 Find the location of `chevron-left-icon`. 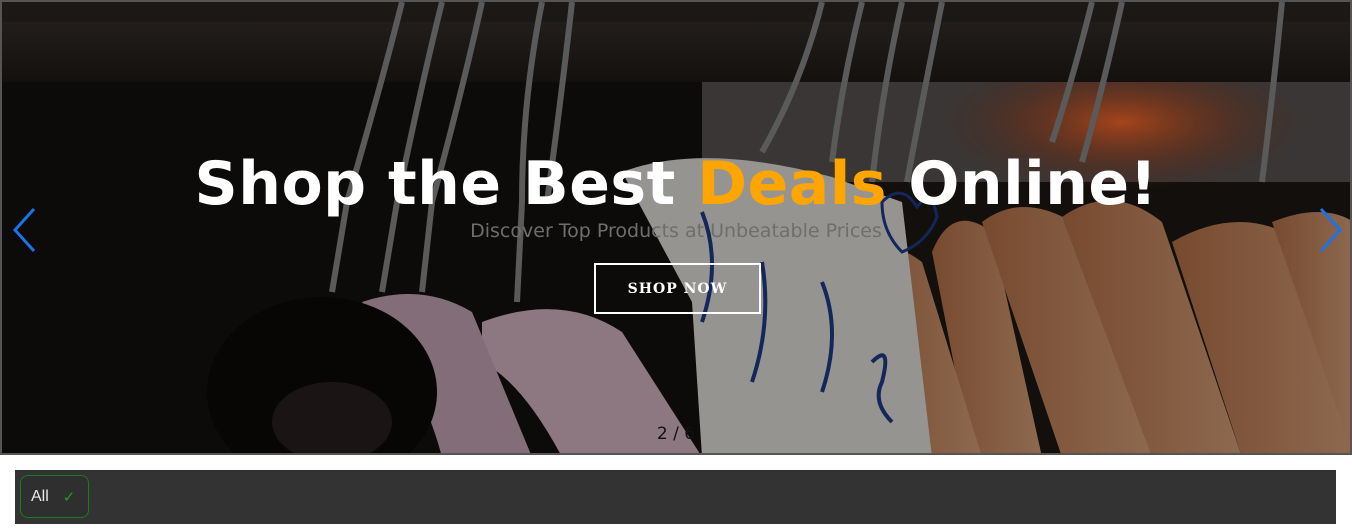

chevron-left-icon is located at coordinates (24, 230).